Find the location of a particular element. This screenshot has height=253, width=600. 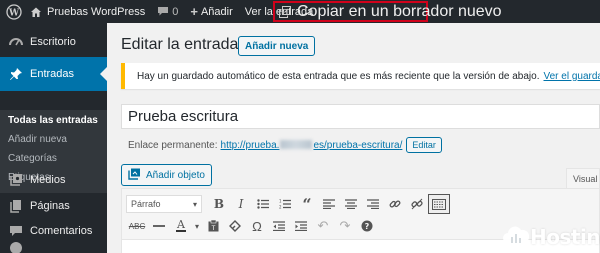

outdent-icon is located at coordinates (279, 226).